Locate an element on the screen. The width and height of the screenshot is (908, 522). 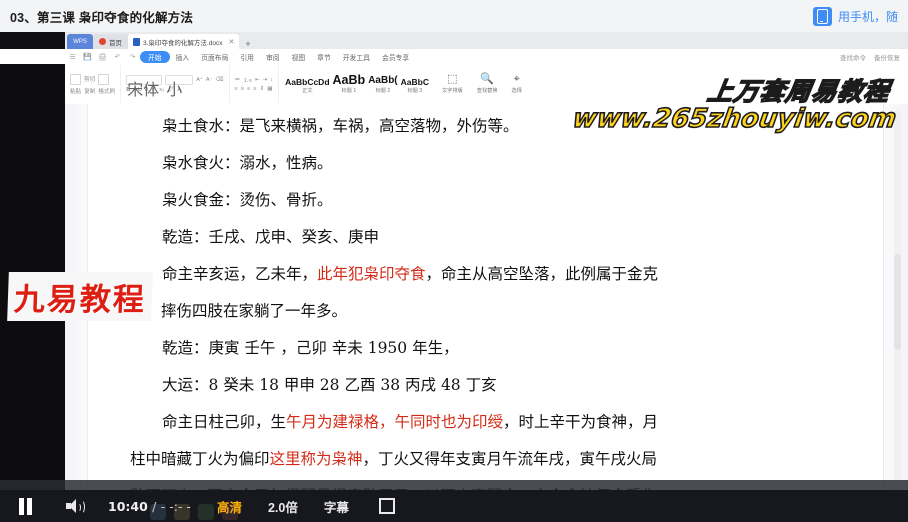
redo-icon: ↷ is located at coordinates (132, 56).